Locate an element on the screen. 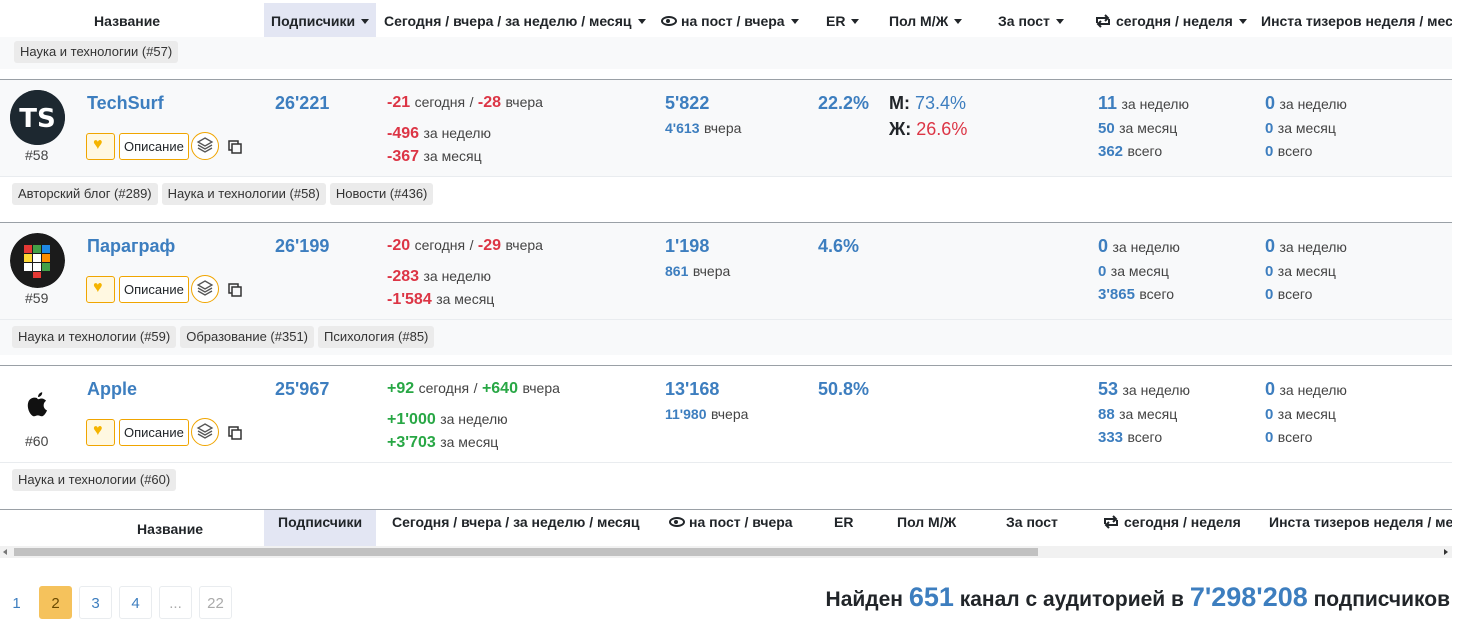  channel-rank: #59 is located at coordinates (37, 298).